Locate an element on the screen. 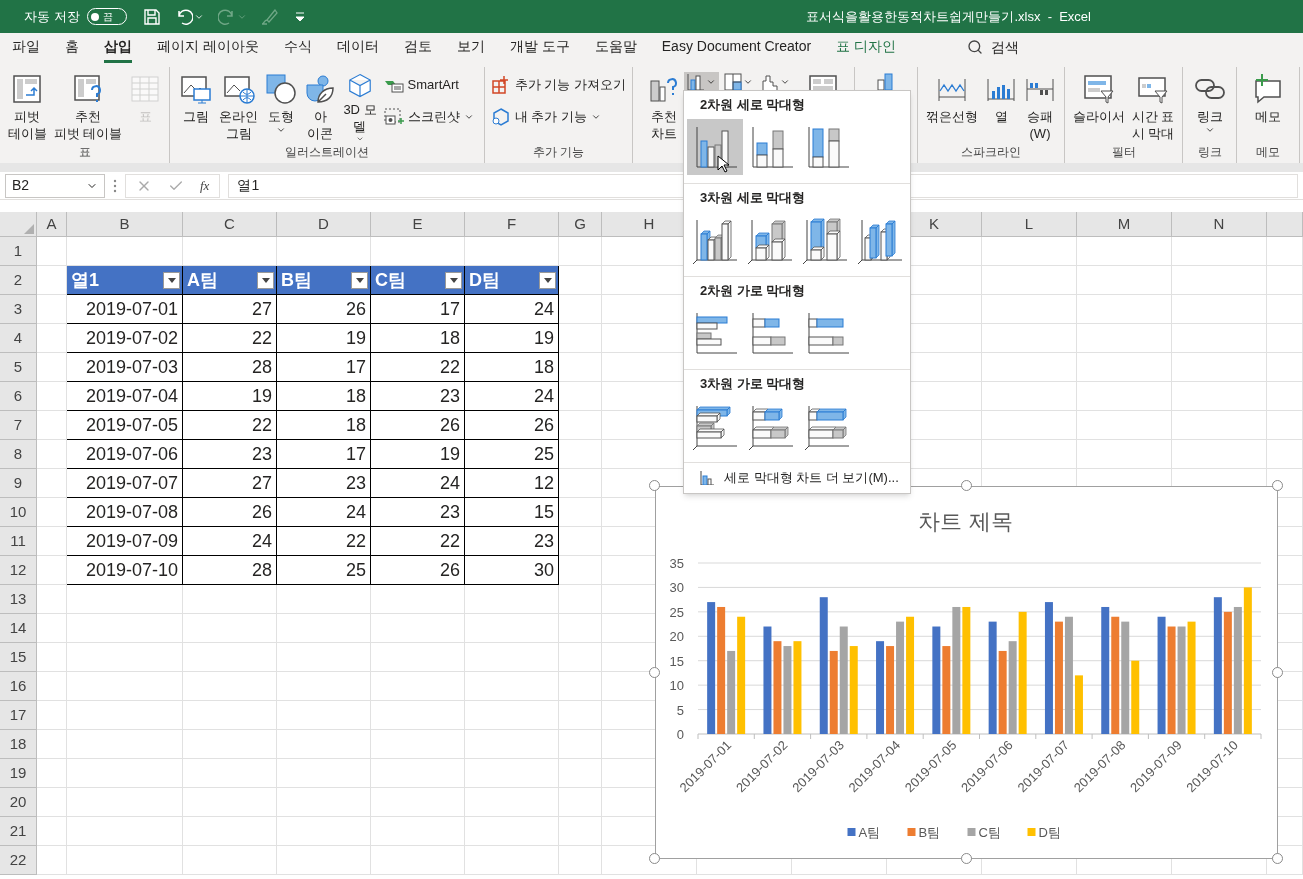 Image resolution: width=1303 pixels, height=879 pixels. redo-icon is located at coordinates (226, 16).